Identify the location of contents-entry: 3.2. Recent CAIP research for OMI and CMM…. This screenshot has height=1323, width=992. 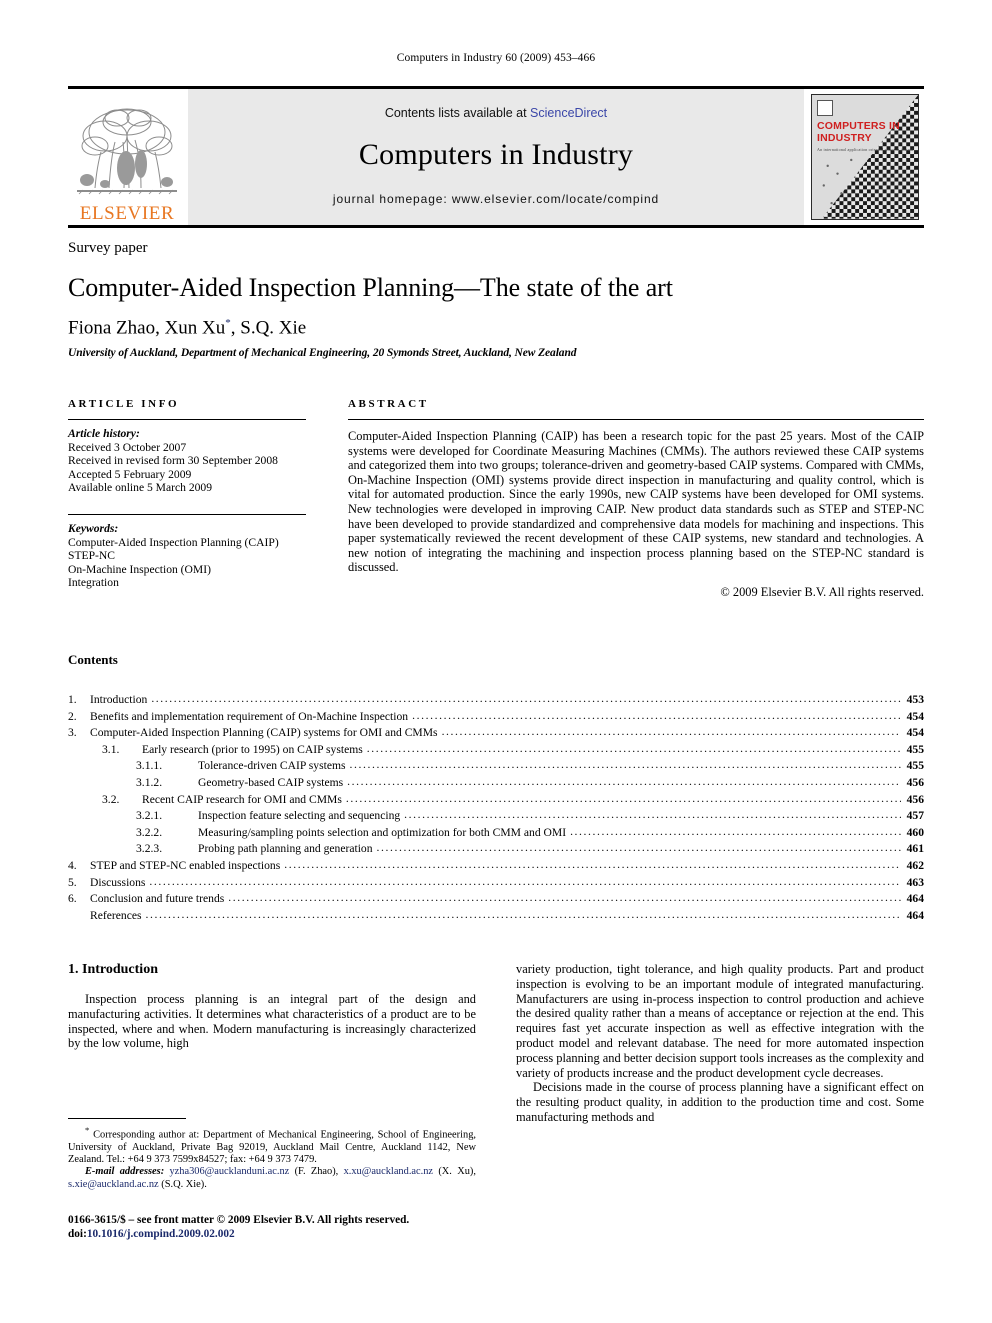
(496, 800).